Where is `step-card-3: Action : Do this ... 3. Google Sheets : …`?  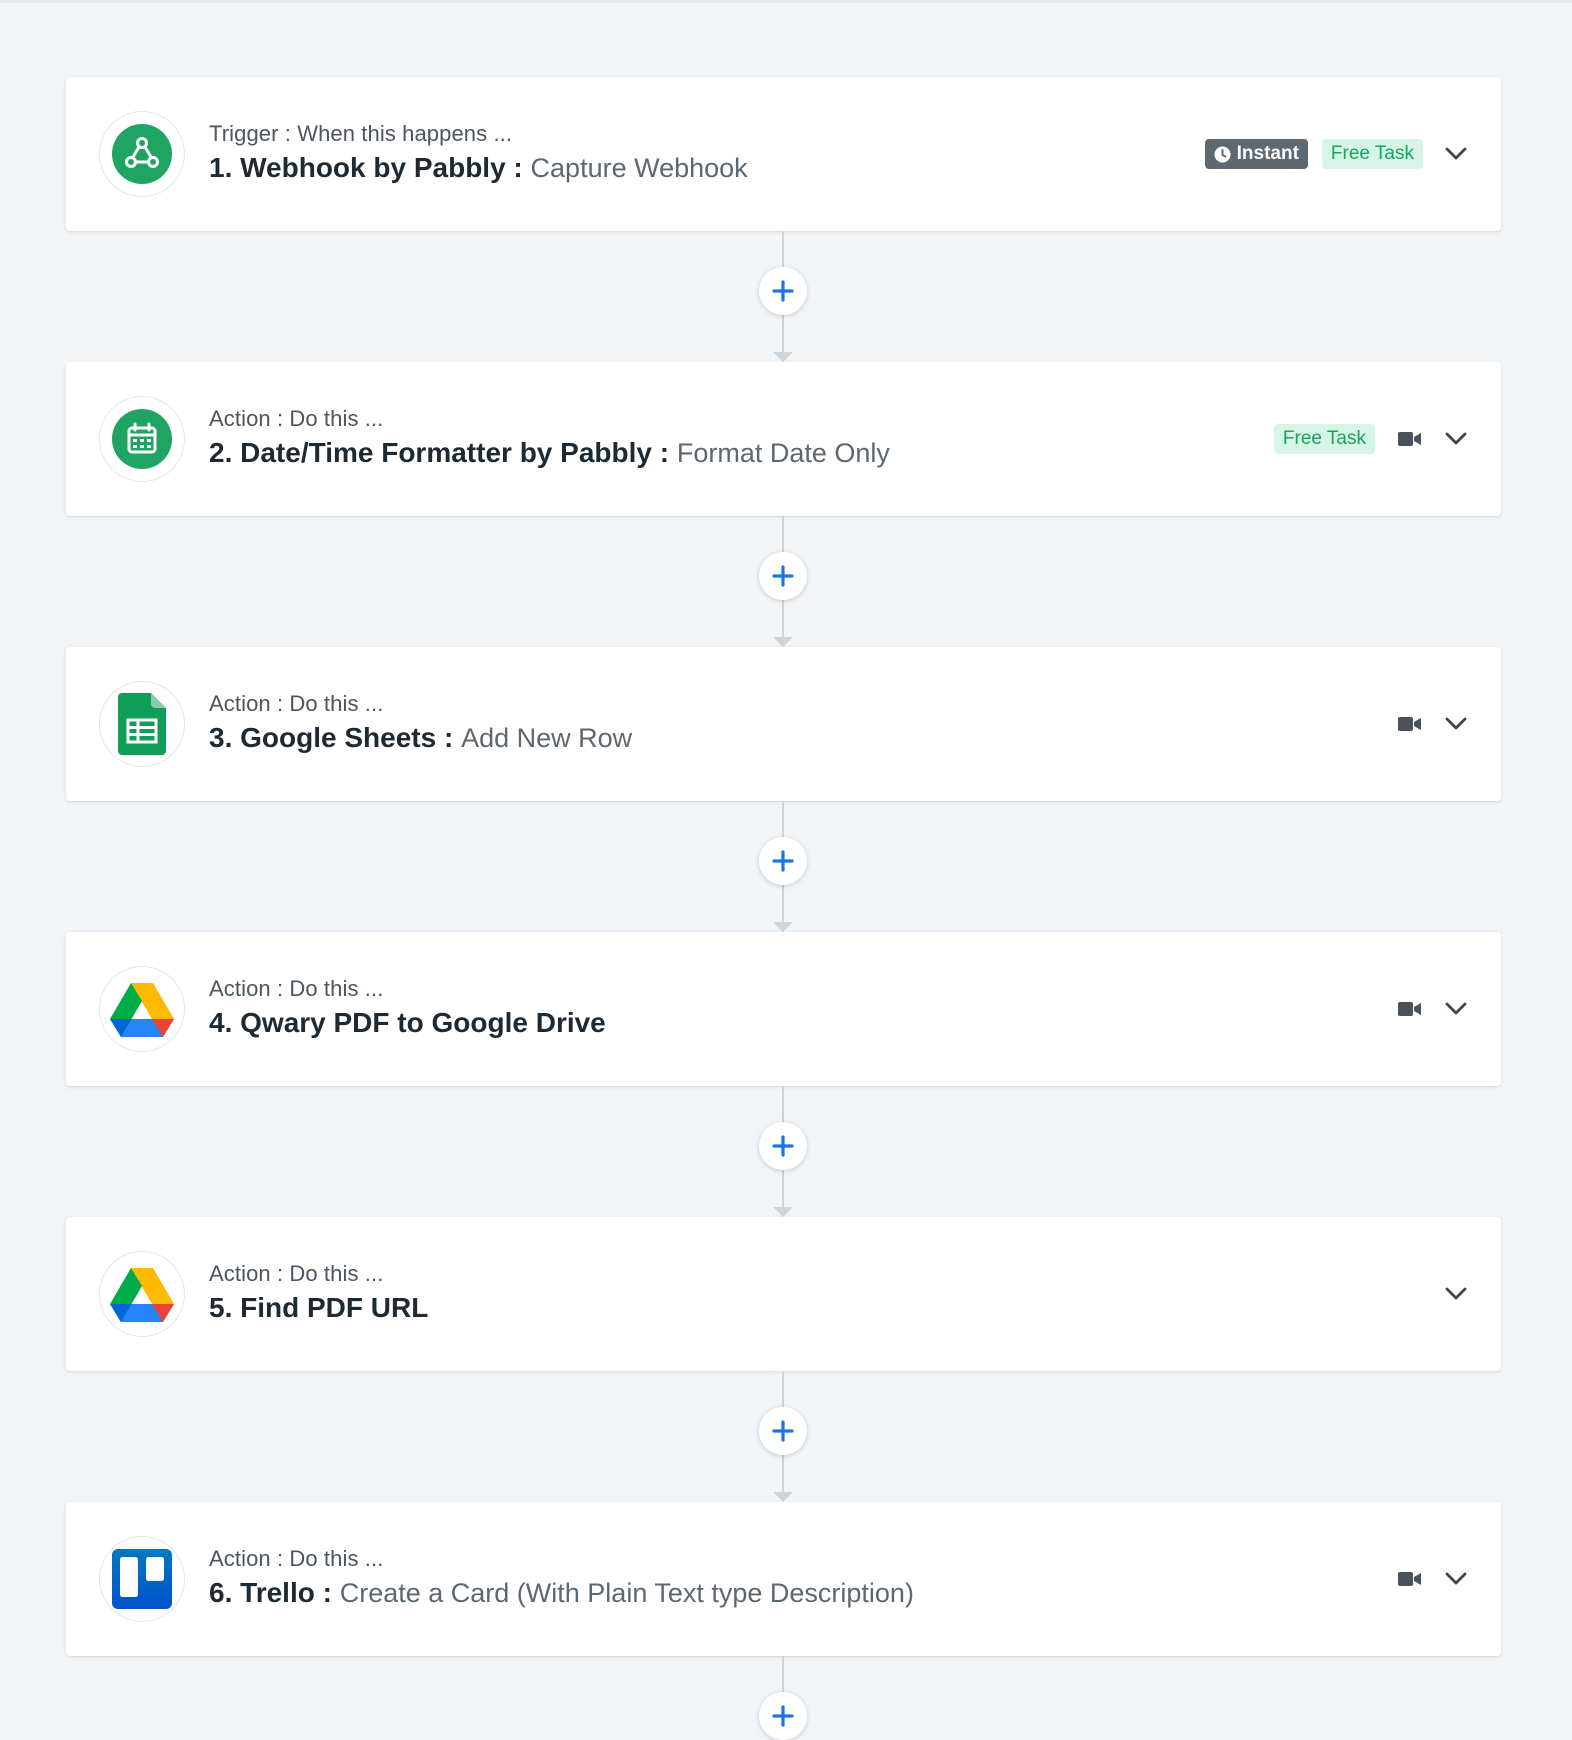
step-card-3: Action : Do this ... 3. Google Sheets : … is located at coordinates (783, 724).